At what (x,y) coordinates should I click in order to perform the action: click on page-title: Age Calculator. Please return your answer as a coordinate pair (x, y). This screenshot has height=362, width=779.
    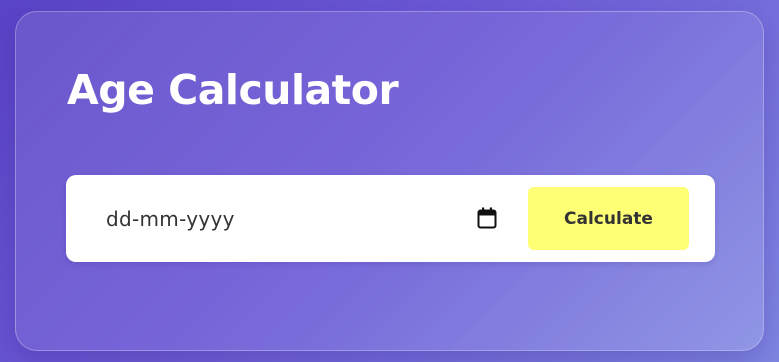
    Looking at the image, I should click on (233, 90).